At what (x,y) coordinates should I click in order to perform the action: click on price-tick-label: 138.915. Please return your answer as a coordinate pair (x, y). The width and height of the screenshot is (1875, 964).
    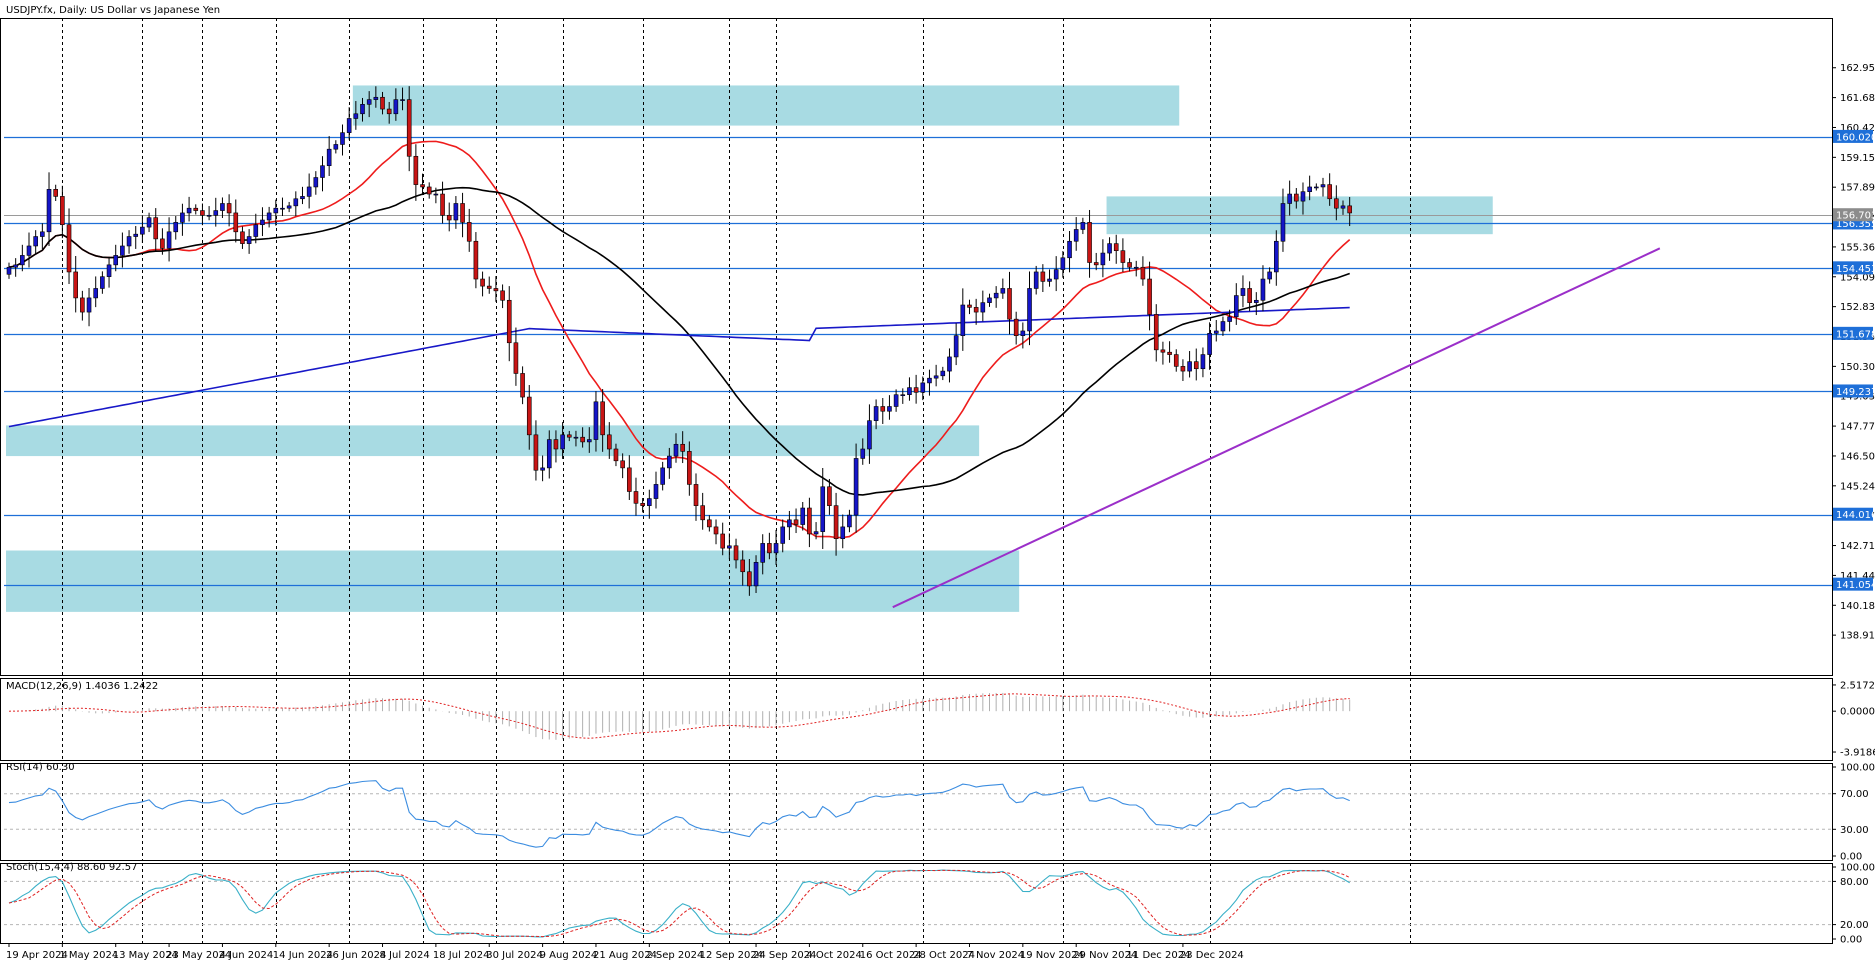
    Looking at the image, I should click on (1857, 636).